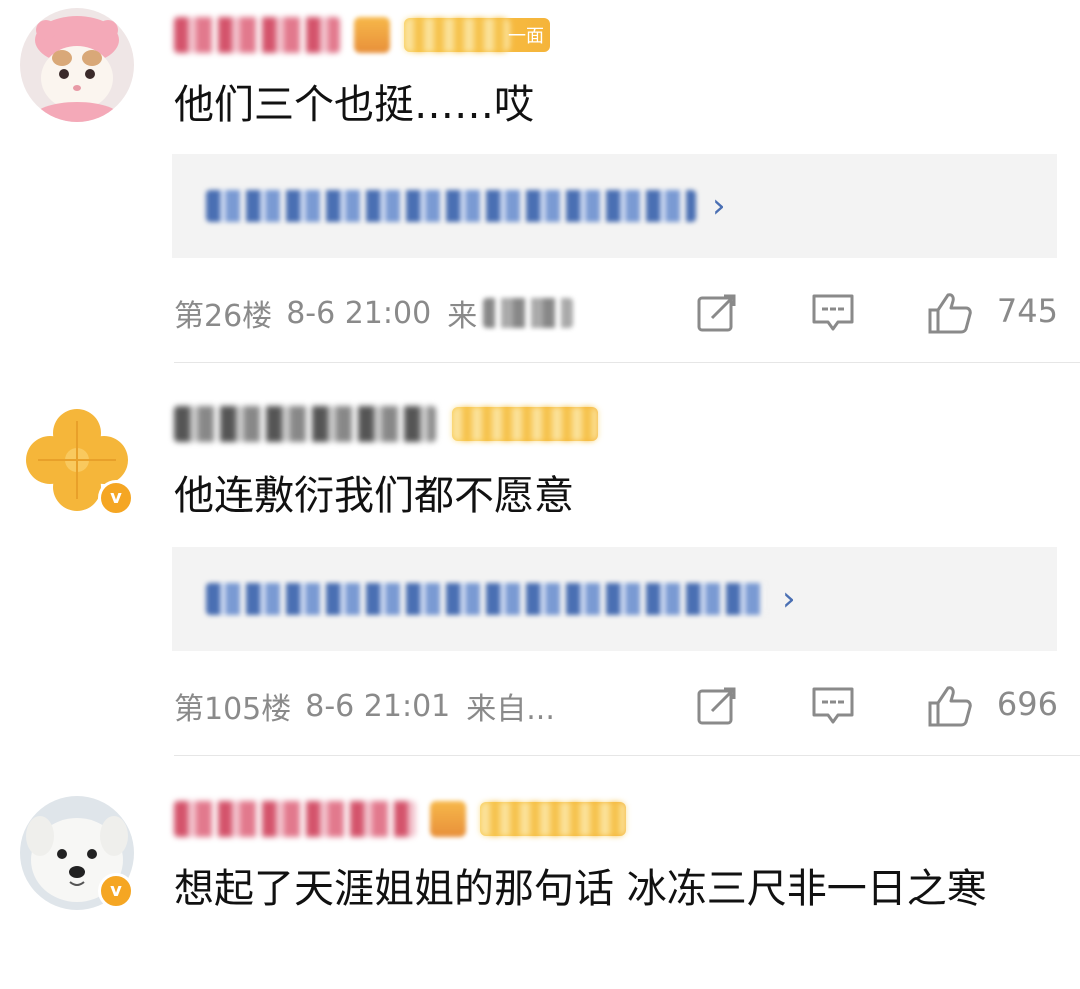  Describe the element at coordinates (378, 706) in the screenshot. I see `timestamp: 8-6 21:01` at that location.